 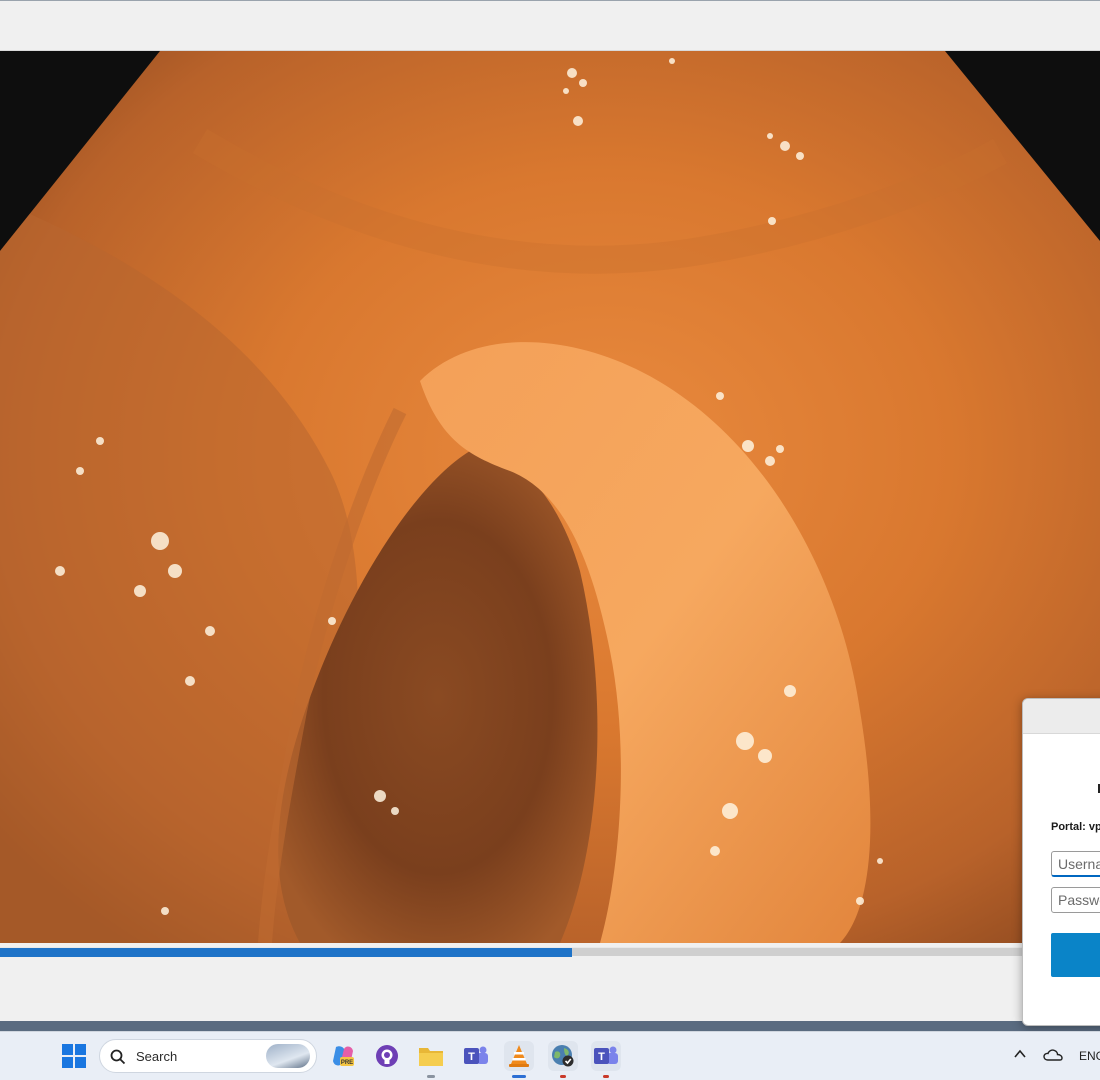 I want to click on search-placeholder: Search, so click(x=157, y=1056).